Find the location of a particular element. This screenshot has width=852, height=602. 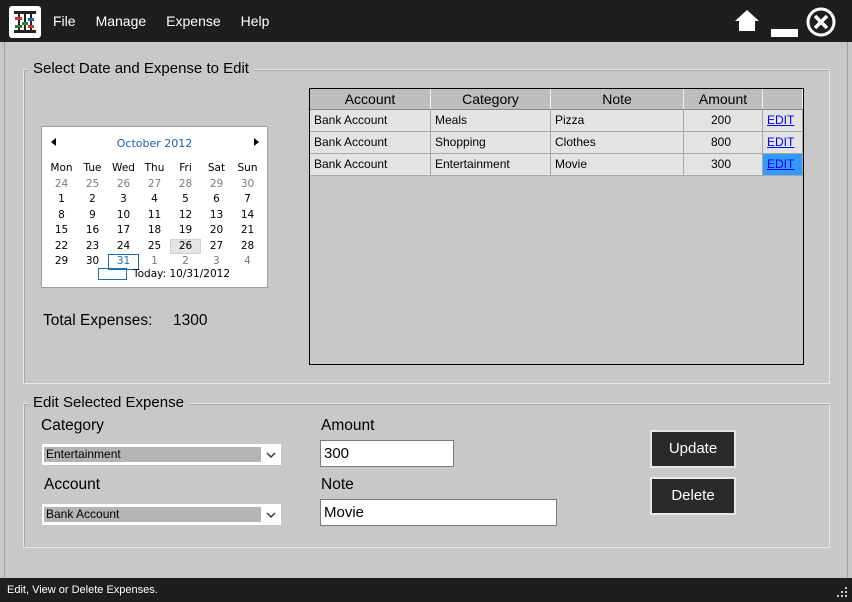

calendar-week-row: 1 2 3 4 5 6 7 is located at coordinates (154, 200).